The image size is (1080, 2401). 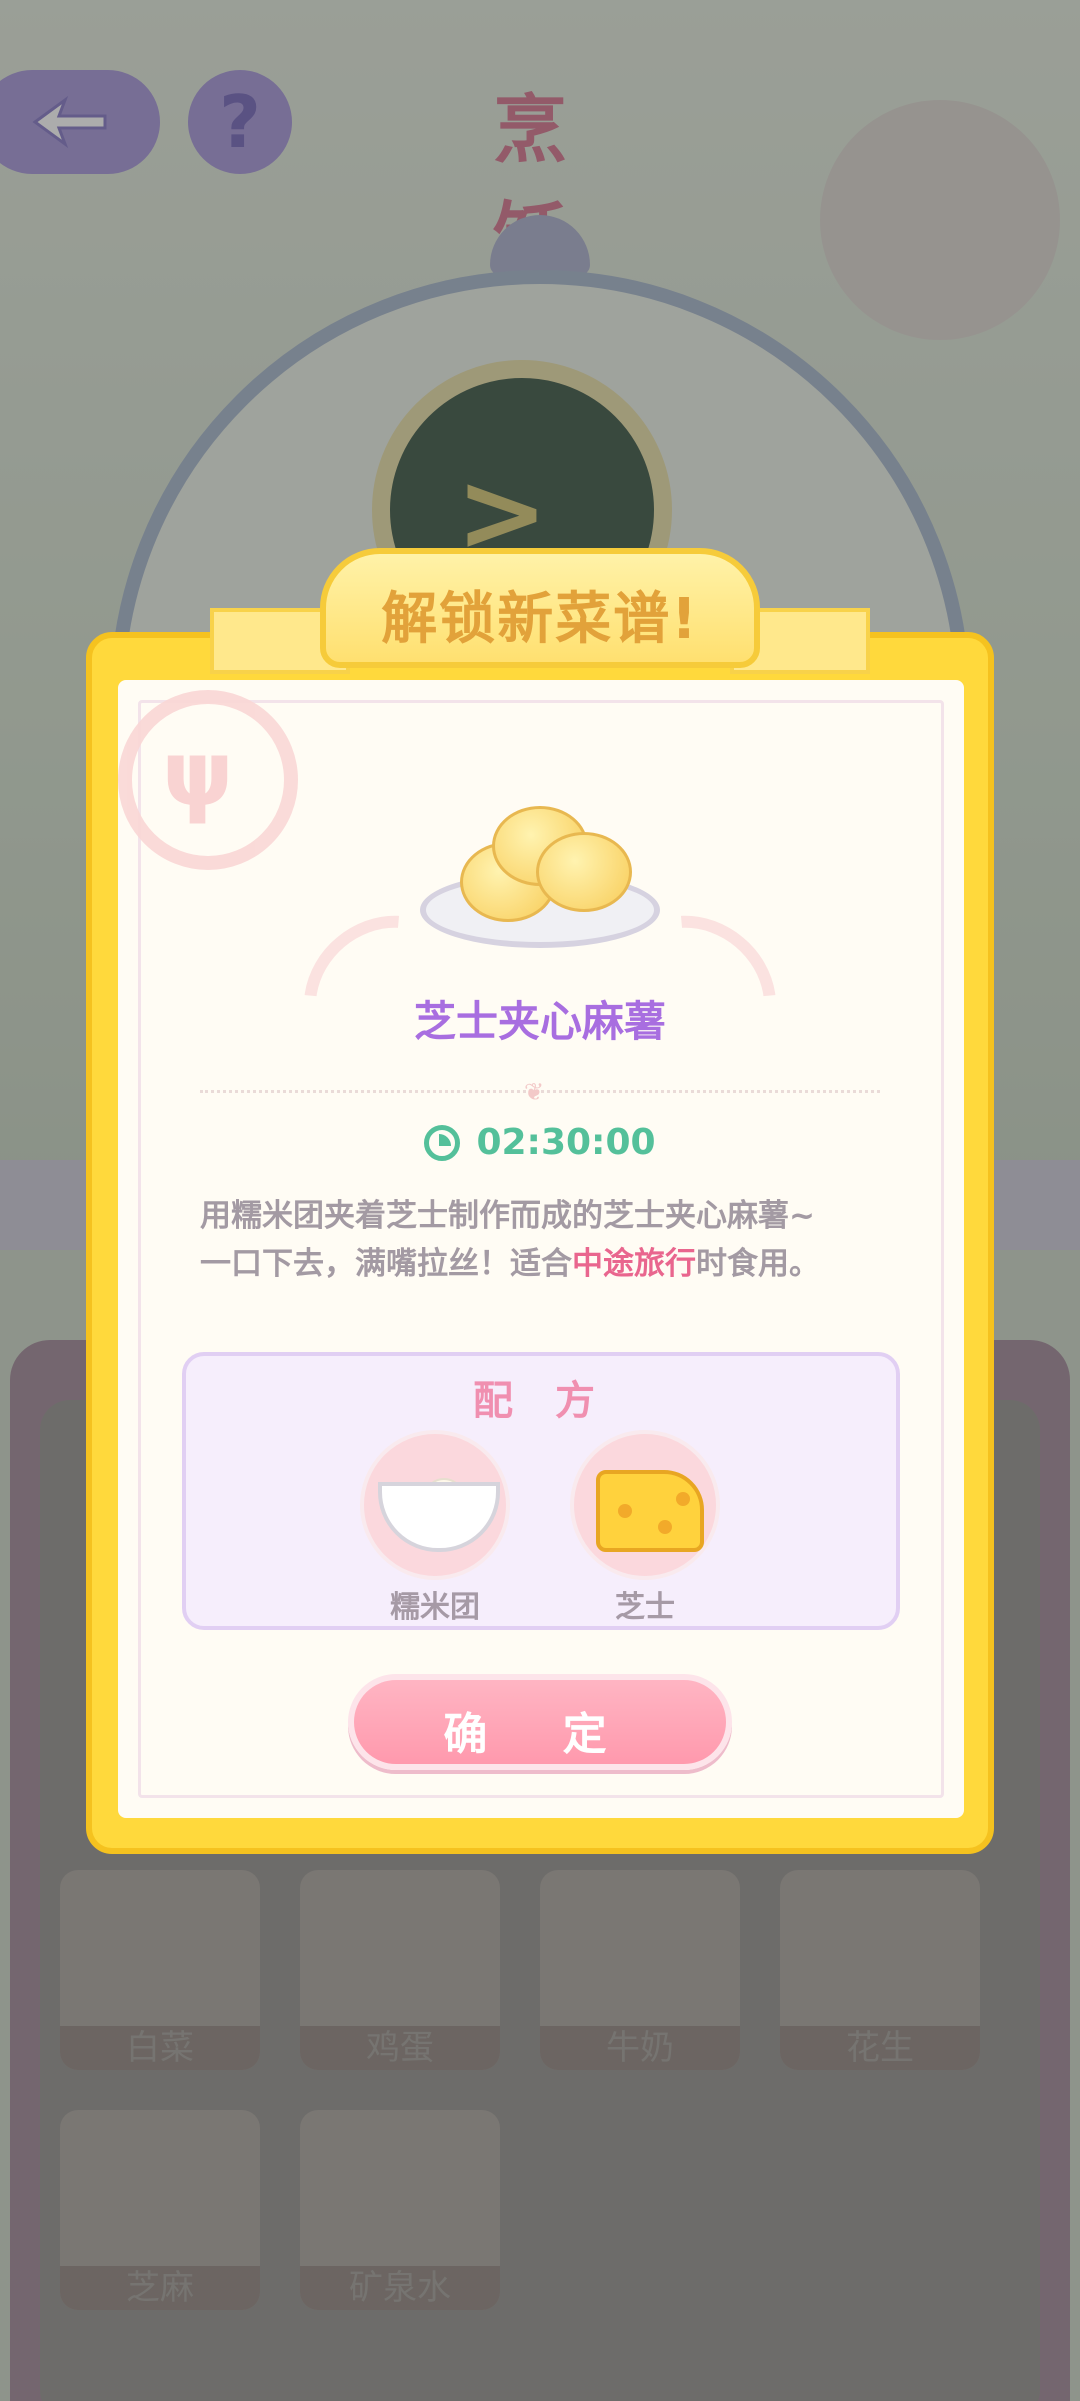 I want to click on recipe-item-label: 糯米团, so click(x=435, y=1607).